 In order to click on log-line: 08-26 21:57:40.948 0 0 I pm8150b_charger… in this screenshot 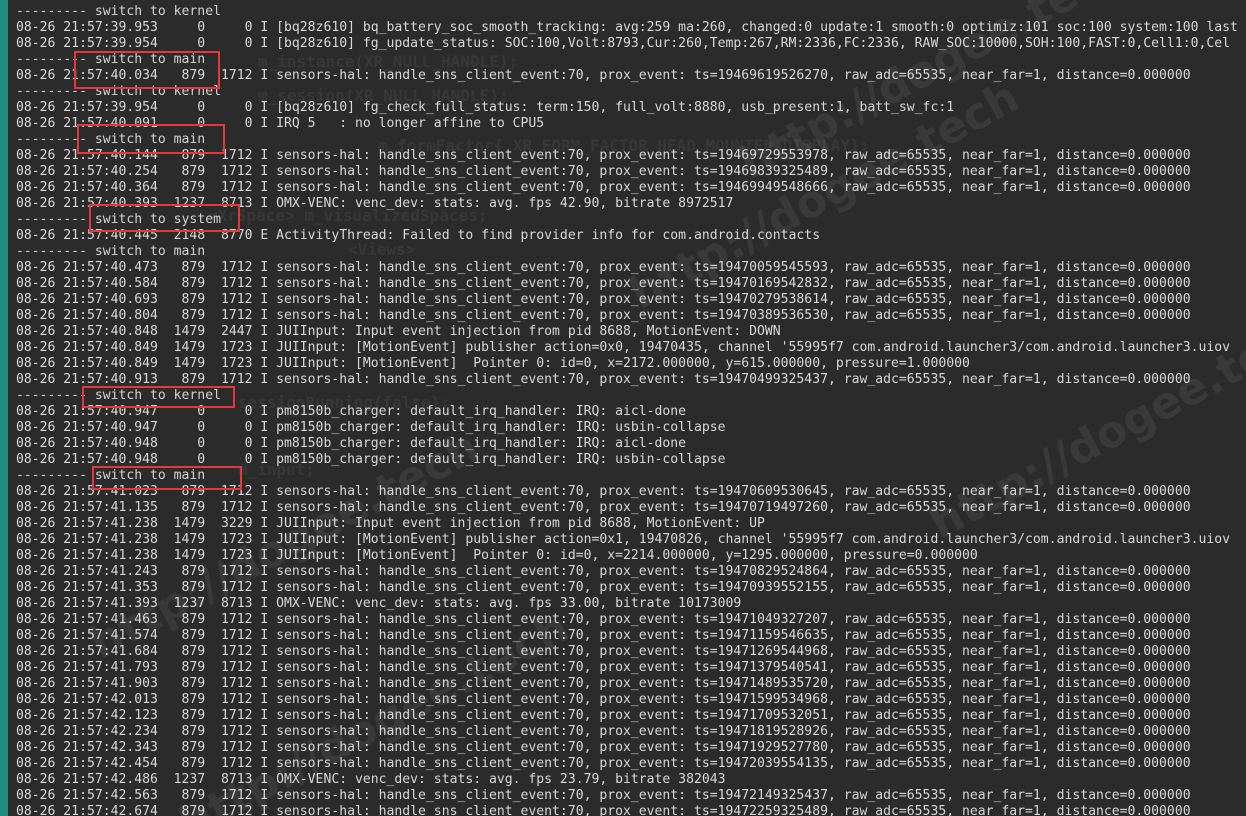, I will do `click(351, 443)`.